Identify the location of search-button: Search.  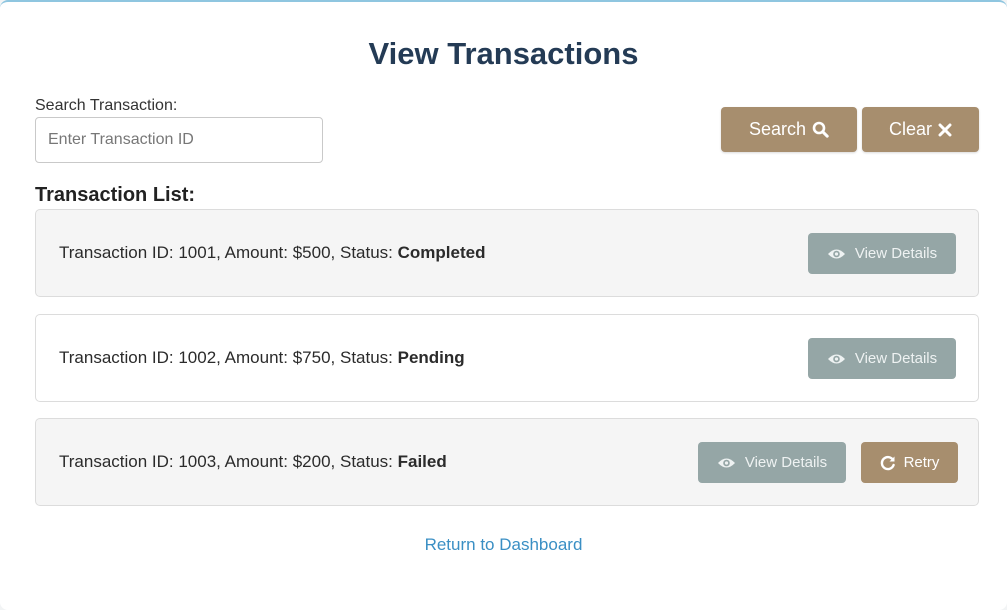
(789, 129).